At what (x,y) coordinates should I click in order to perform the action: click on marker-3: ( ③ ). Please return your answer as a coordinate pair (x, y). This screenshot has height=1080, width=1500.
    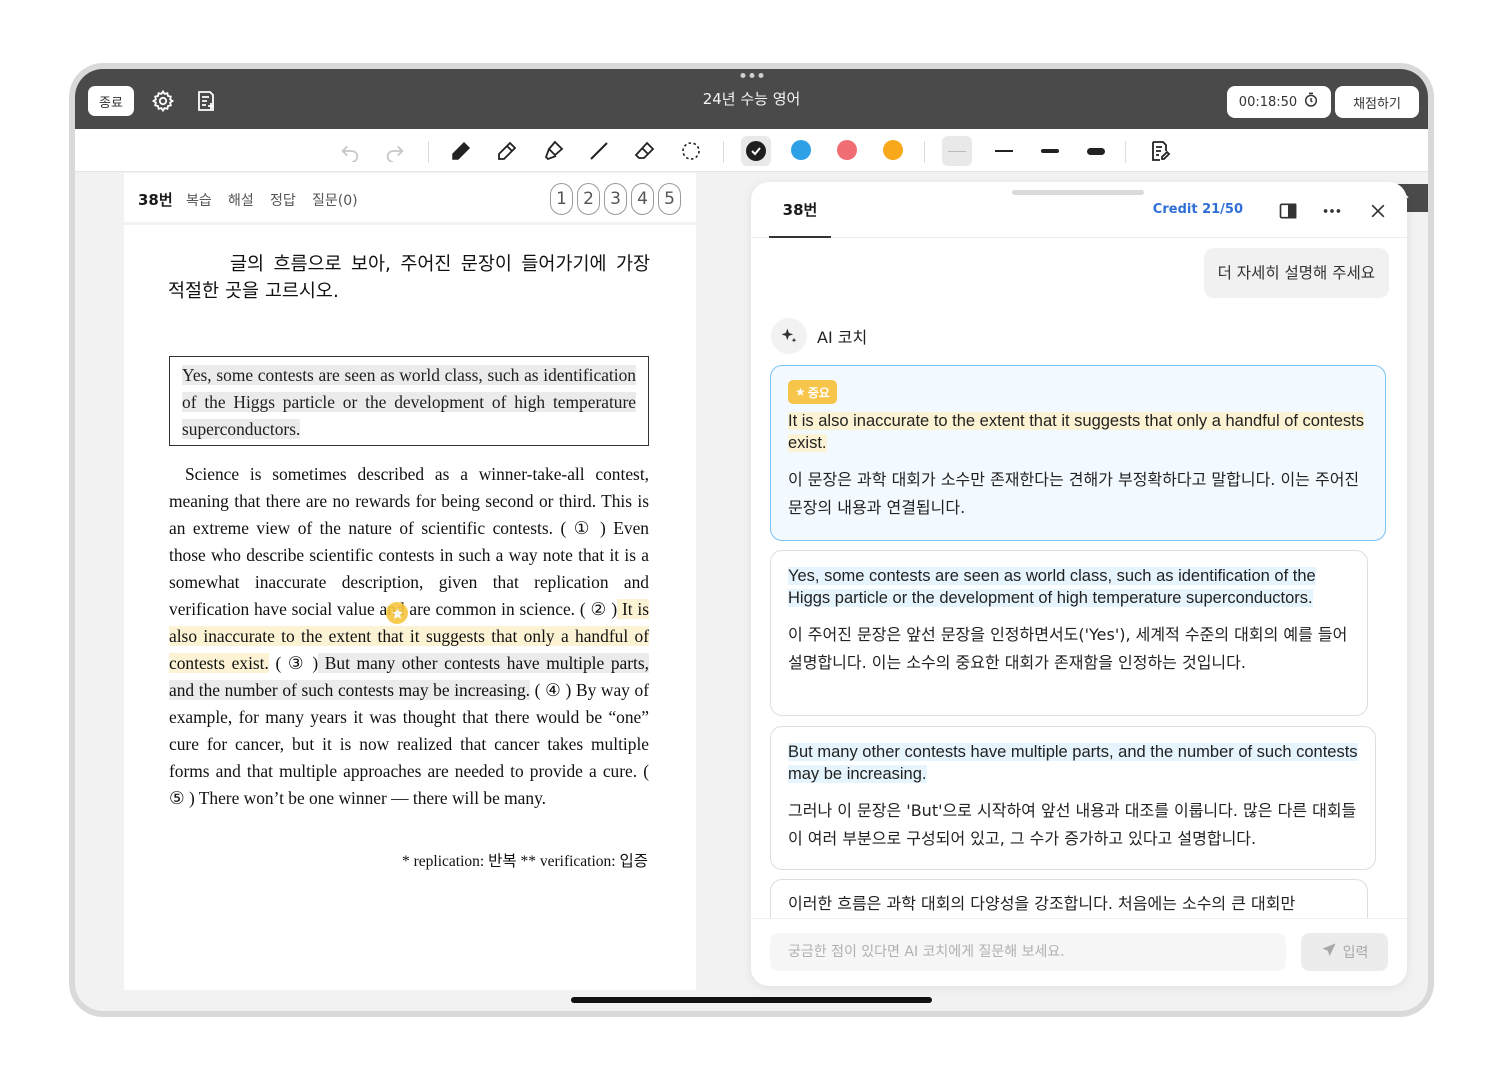
    Looking at the image, I should click on (293, 663).